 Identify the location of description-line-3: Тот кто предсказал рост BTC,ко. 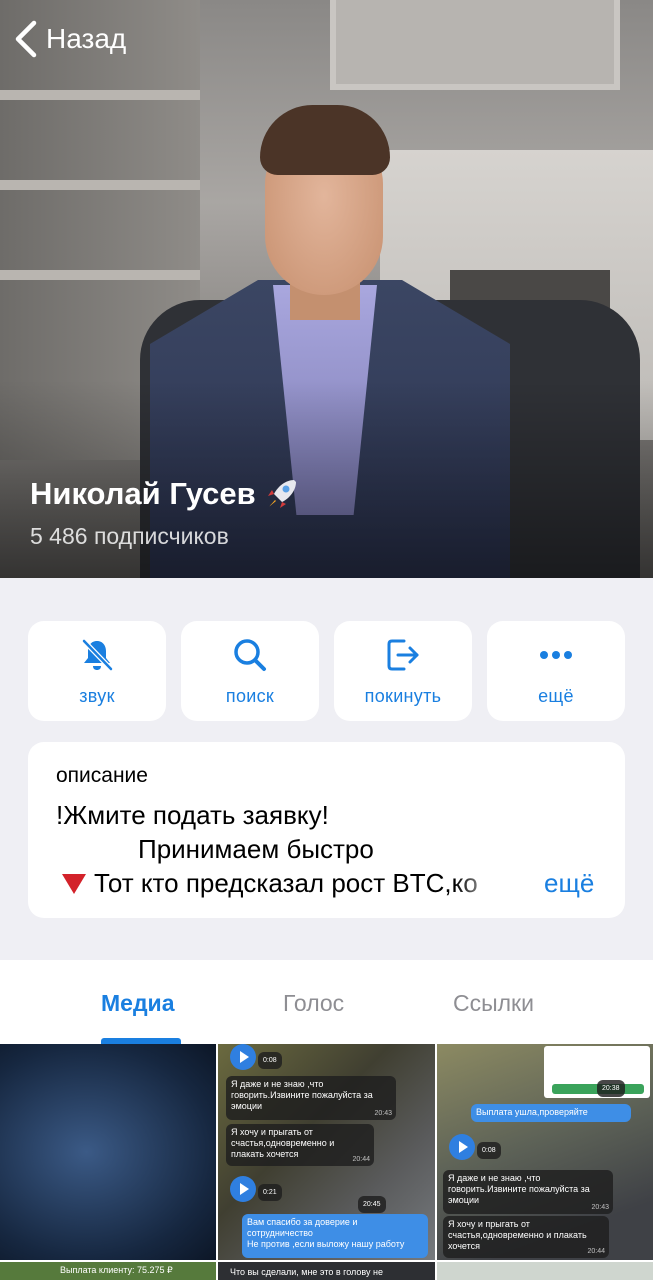
(283, 883).